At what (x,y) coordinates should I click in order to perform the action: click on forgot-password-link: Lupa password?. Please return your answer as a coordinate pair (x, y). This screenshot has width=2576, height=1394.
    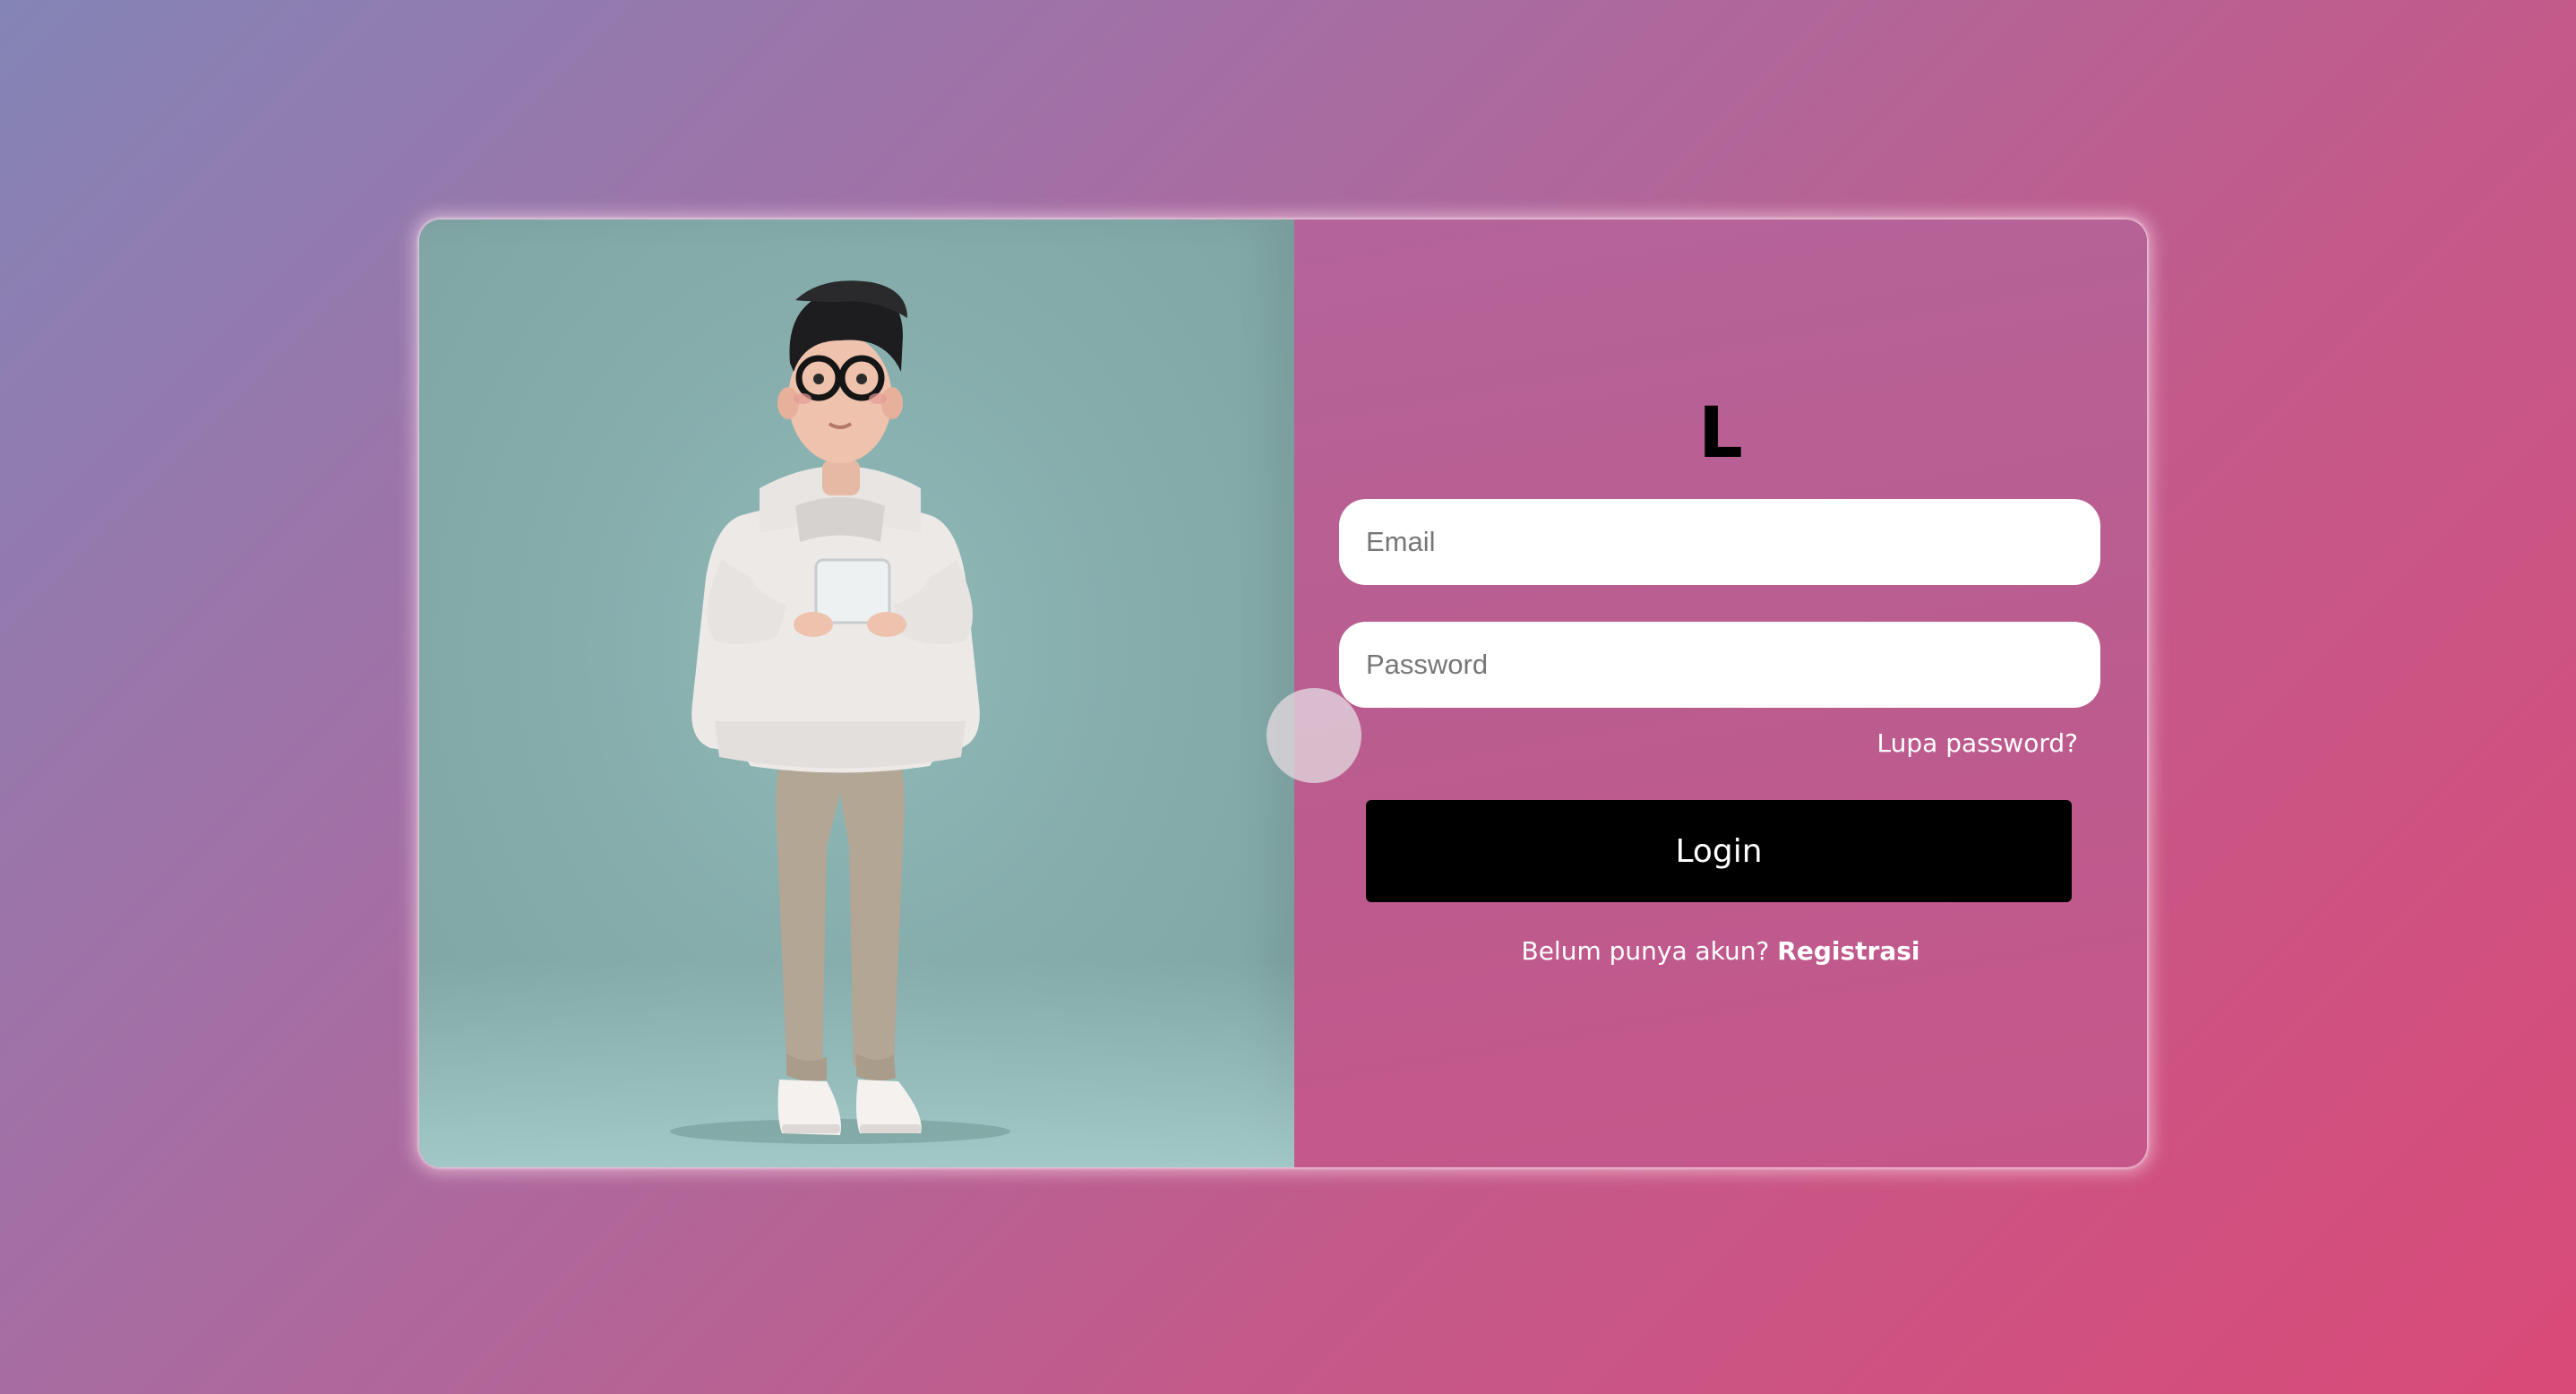
    Looking at the image, I should click on (1977, 743).